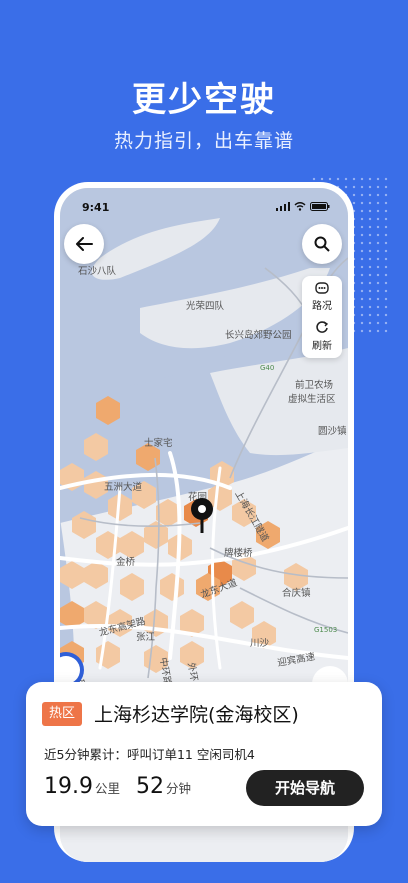 This screenshot has height=883, width=408. Describe the element at coordinates (305, 788) in the screenshot. I see `start-navigation-button: 开始导航` at that location.